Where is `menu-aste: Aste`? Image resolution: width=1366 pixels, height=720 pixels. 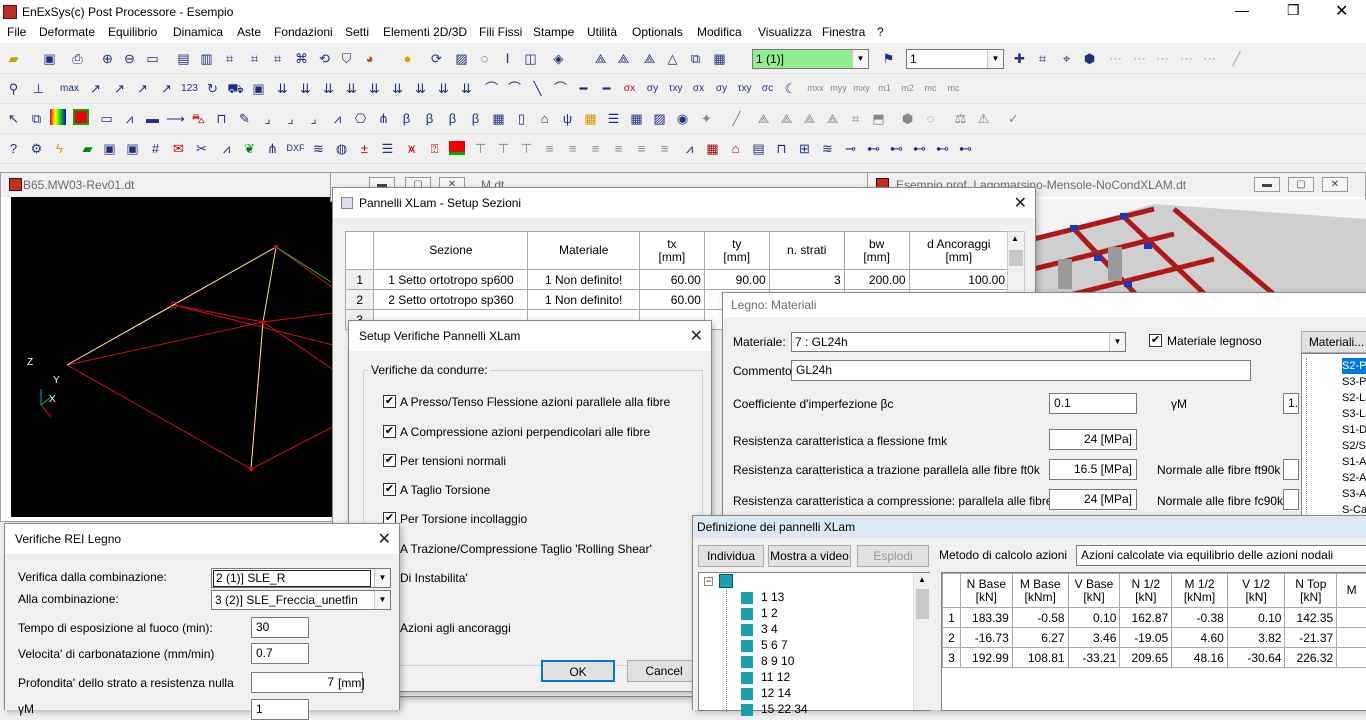 menu-aste: Aste is located at coordinates (249, 32).